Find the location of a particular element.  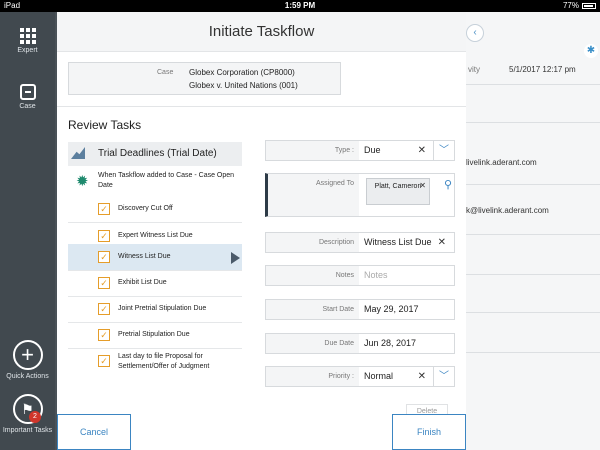

grid-icon is located at coordinates (27, 36).